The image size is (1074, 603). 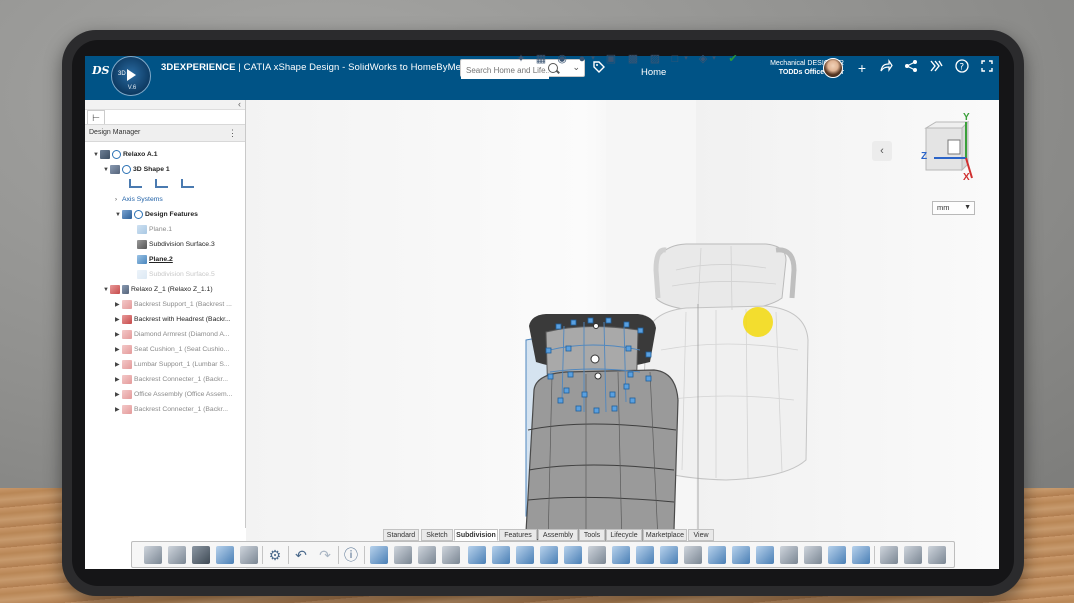 I want to click on tab-view: View, so click(x=701, y=535).